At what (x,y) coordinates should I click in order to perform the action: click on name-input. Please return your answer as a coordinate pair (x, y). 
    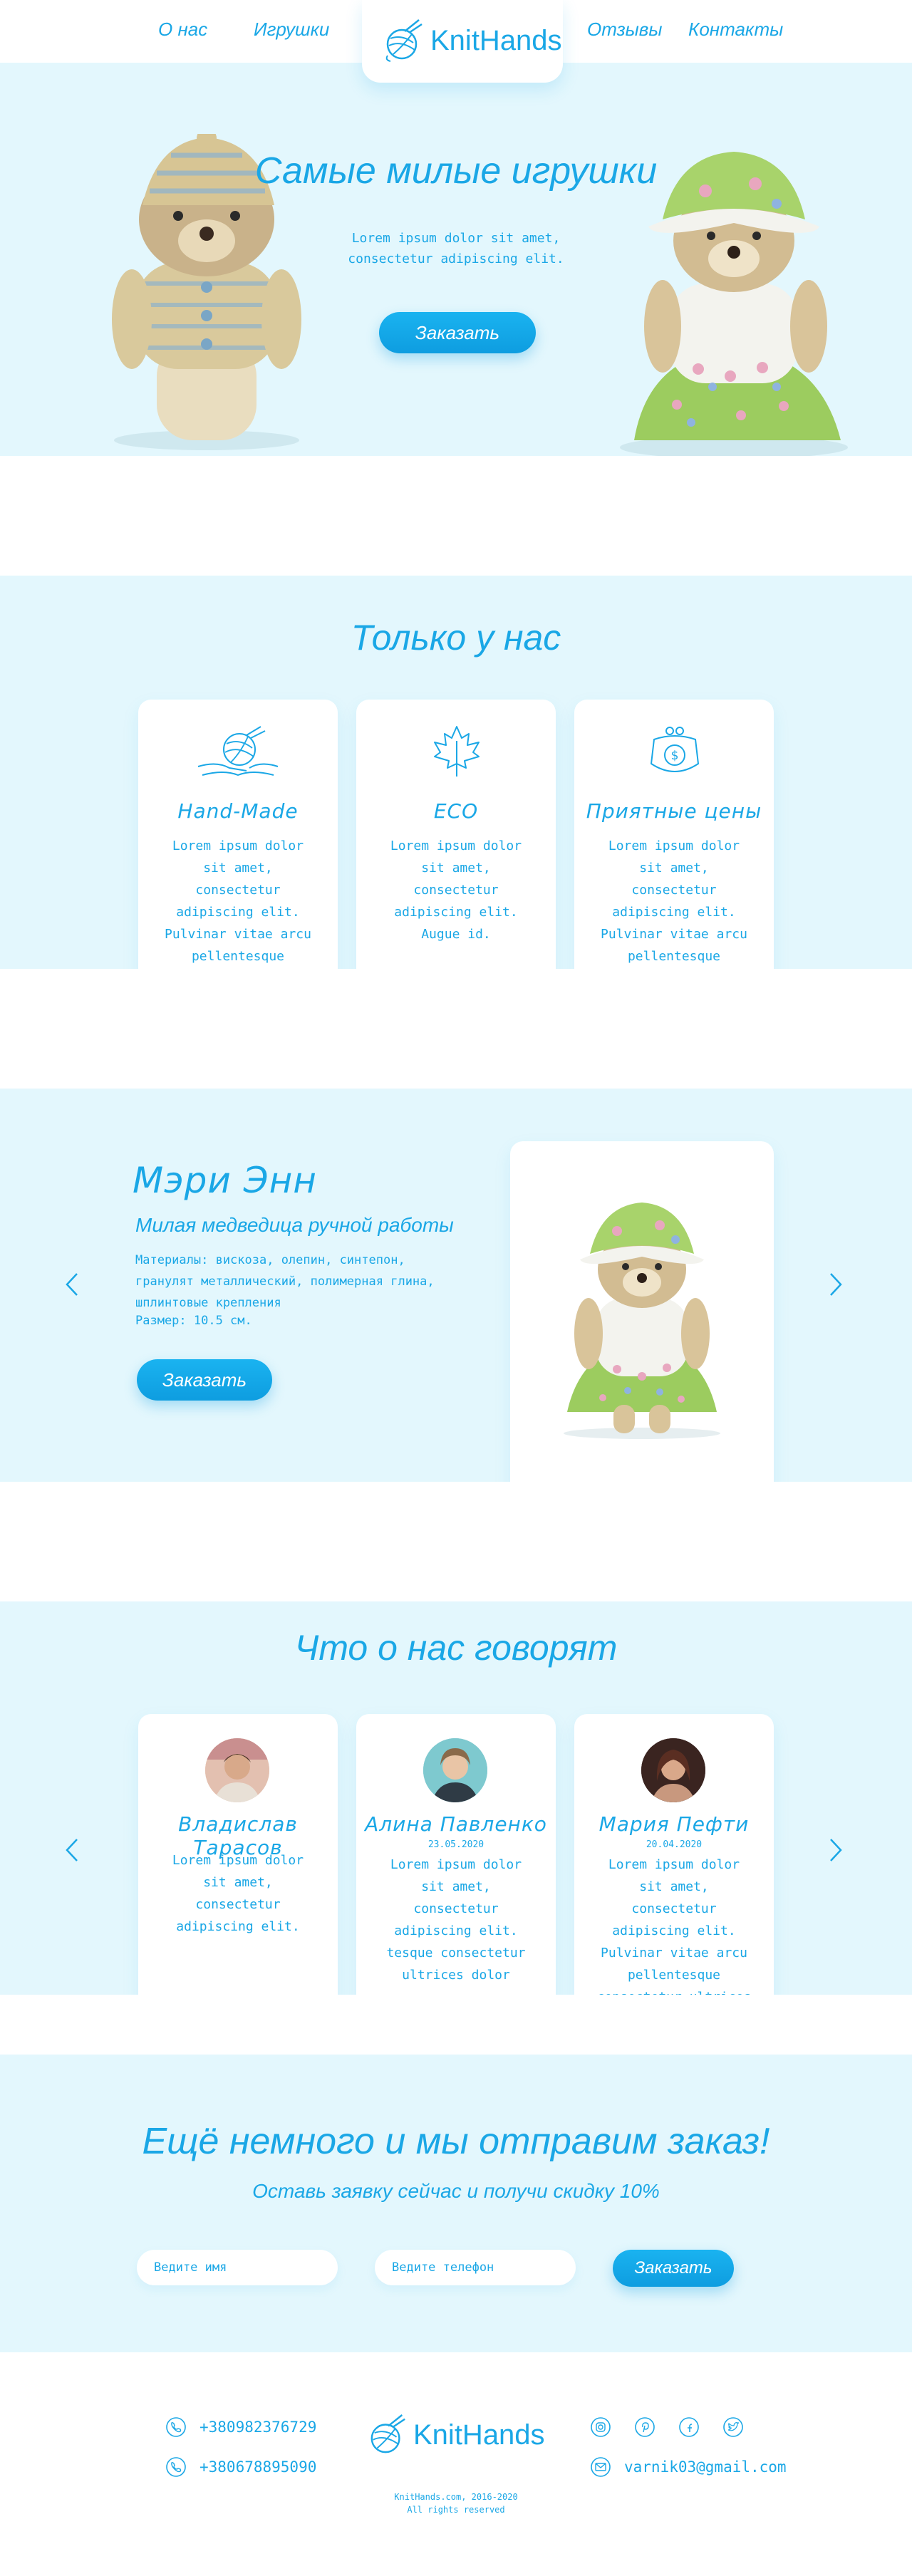
    Looking at the image, I should click on (237, 2267).